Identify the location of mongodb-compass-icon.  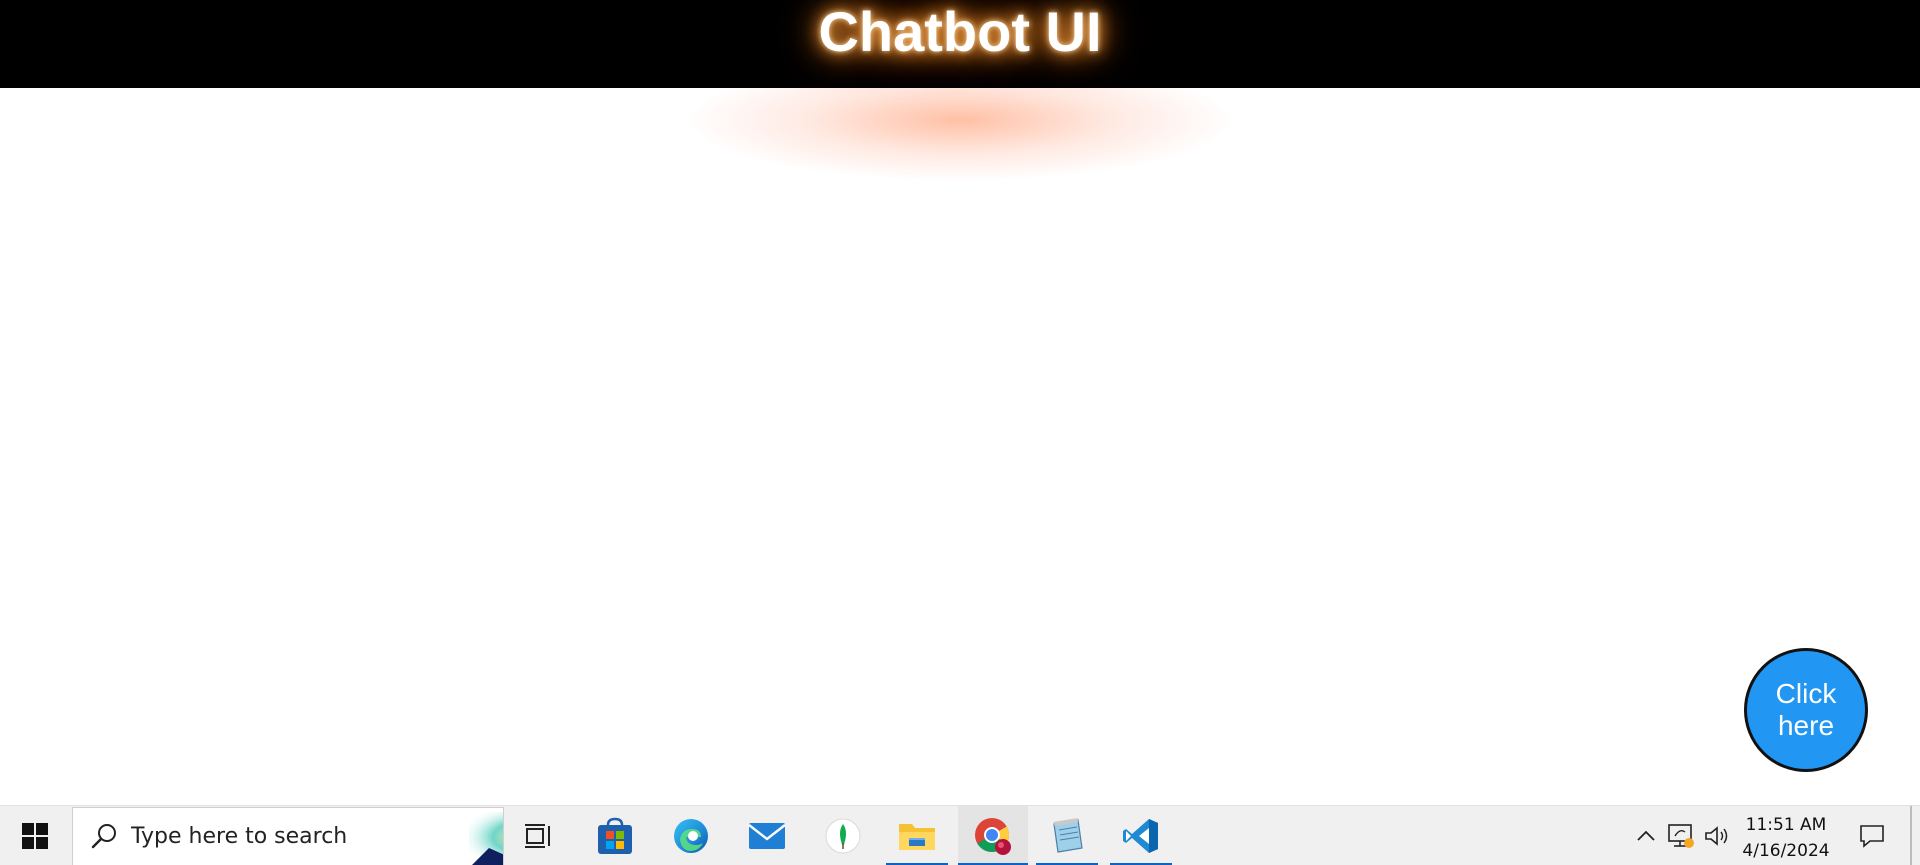
(843, 836).